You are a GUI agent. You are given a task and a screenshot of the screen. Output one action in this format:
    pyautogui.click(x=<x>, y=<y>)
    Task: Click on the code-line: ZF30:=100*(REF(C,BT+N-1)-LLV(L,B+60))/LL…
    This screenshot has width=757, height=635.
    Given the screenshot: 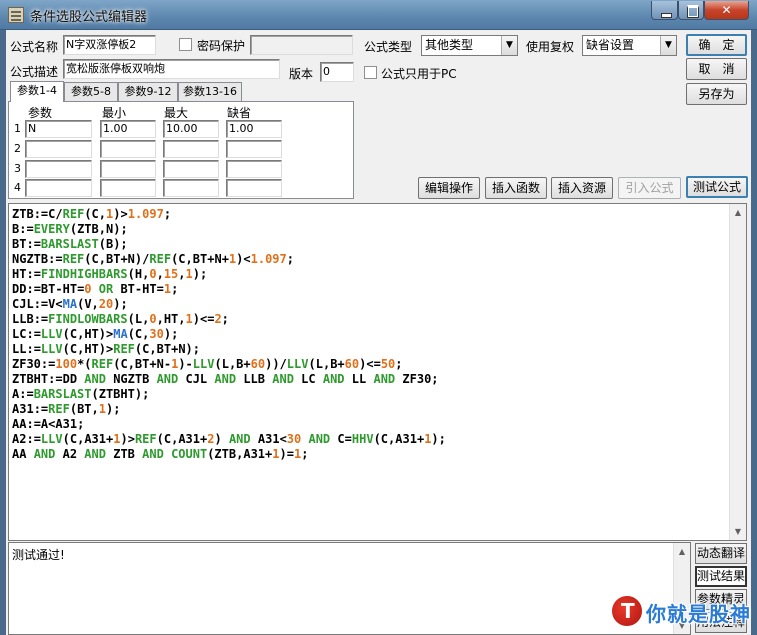 What is the action you would take?
    pyautogui.click(x=207, y=364)
    